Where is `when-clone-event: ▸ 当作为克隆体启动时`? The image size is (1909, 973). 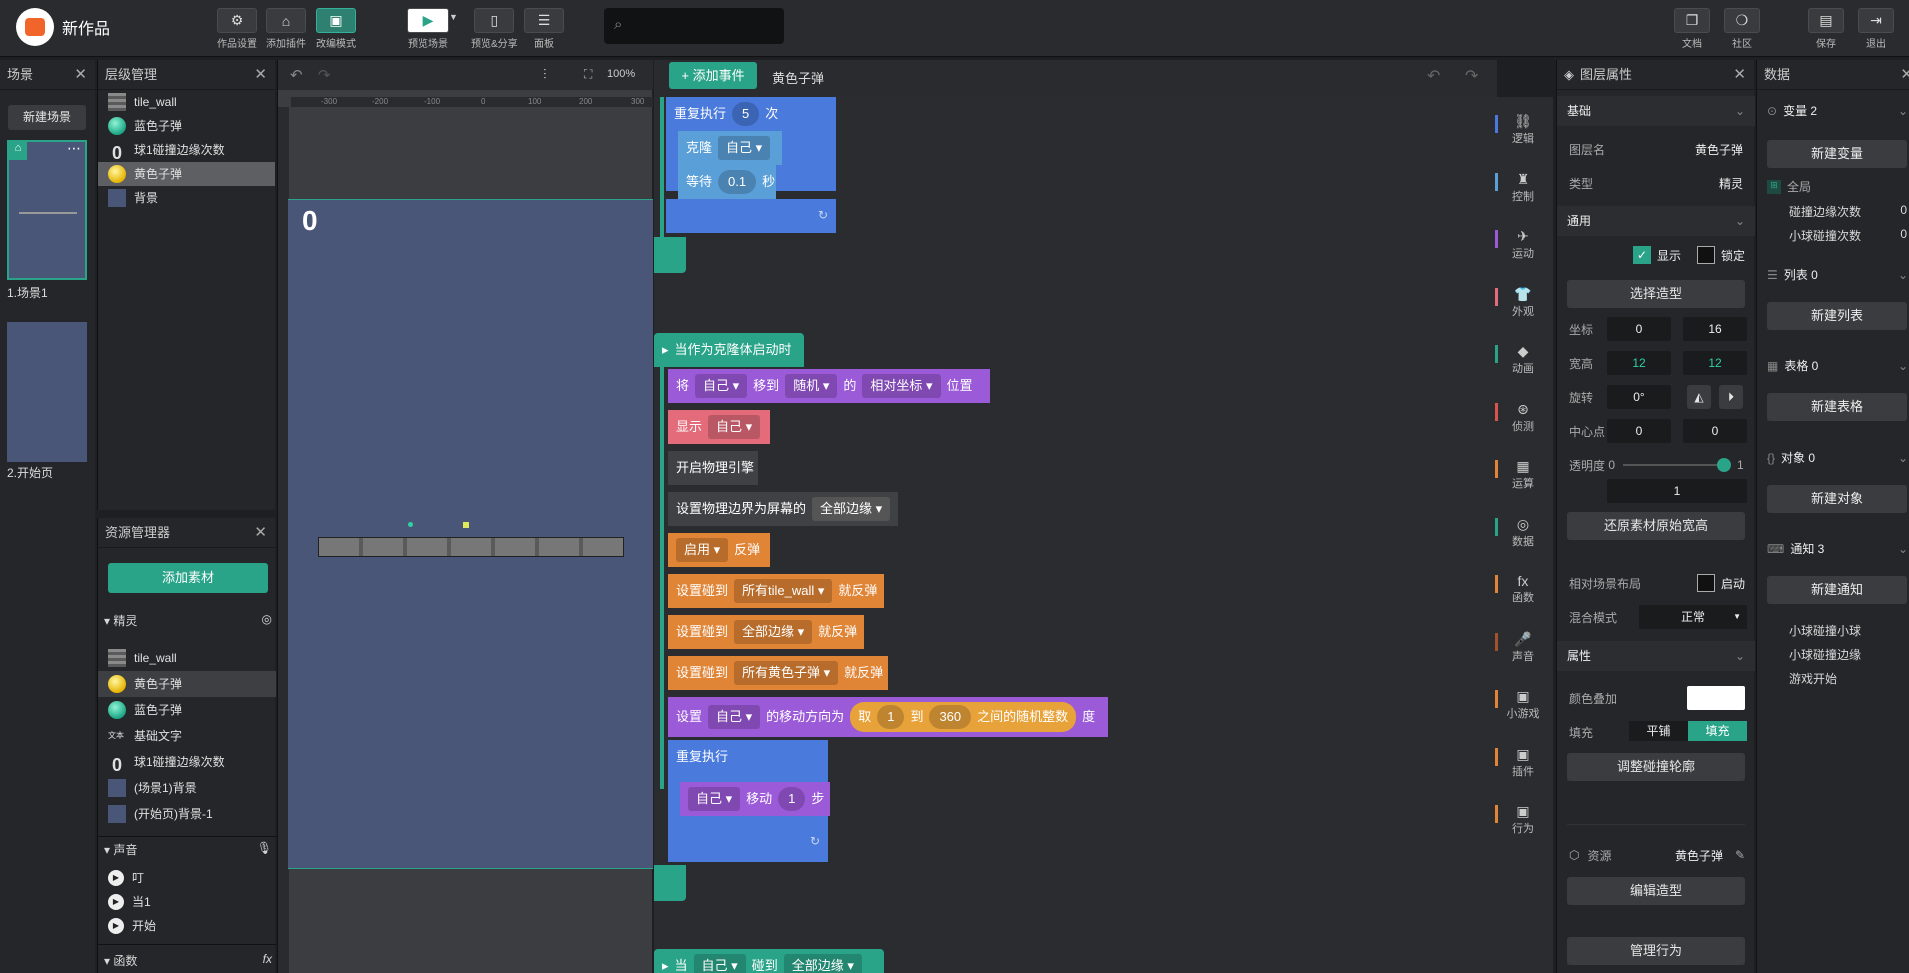 when-clone-event: ▸ 当作为克隆体启动时 is located at coordinates (729, 350).